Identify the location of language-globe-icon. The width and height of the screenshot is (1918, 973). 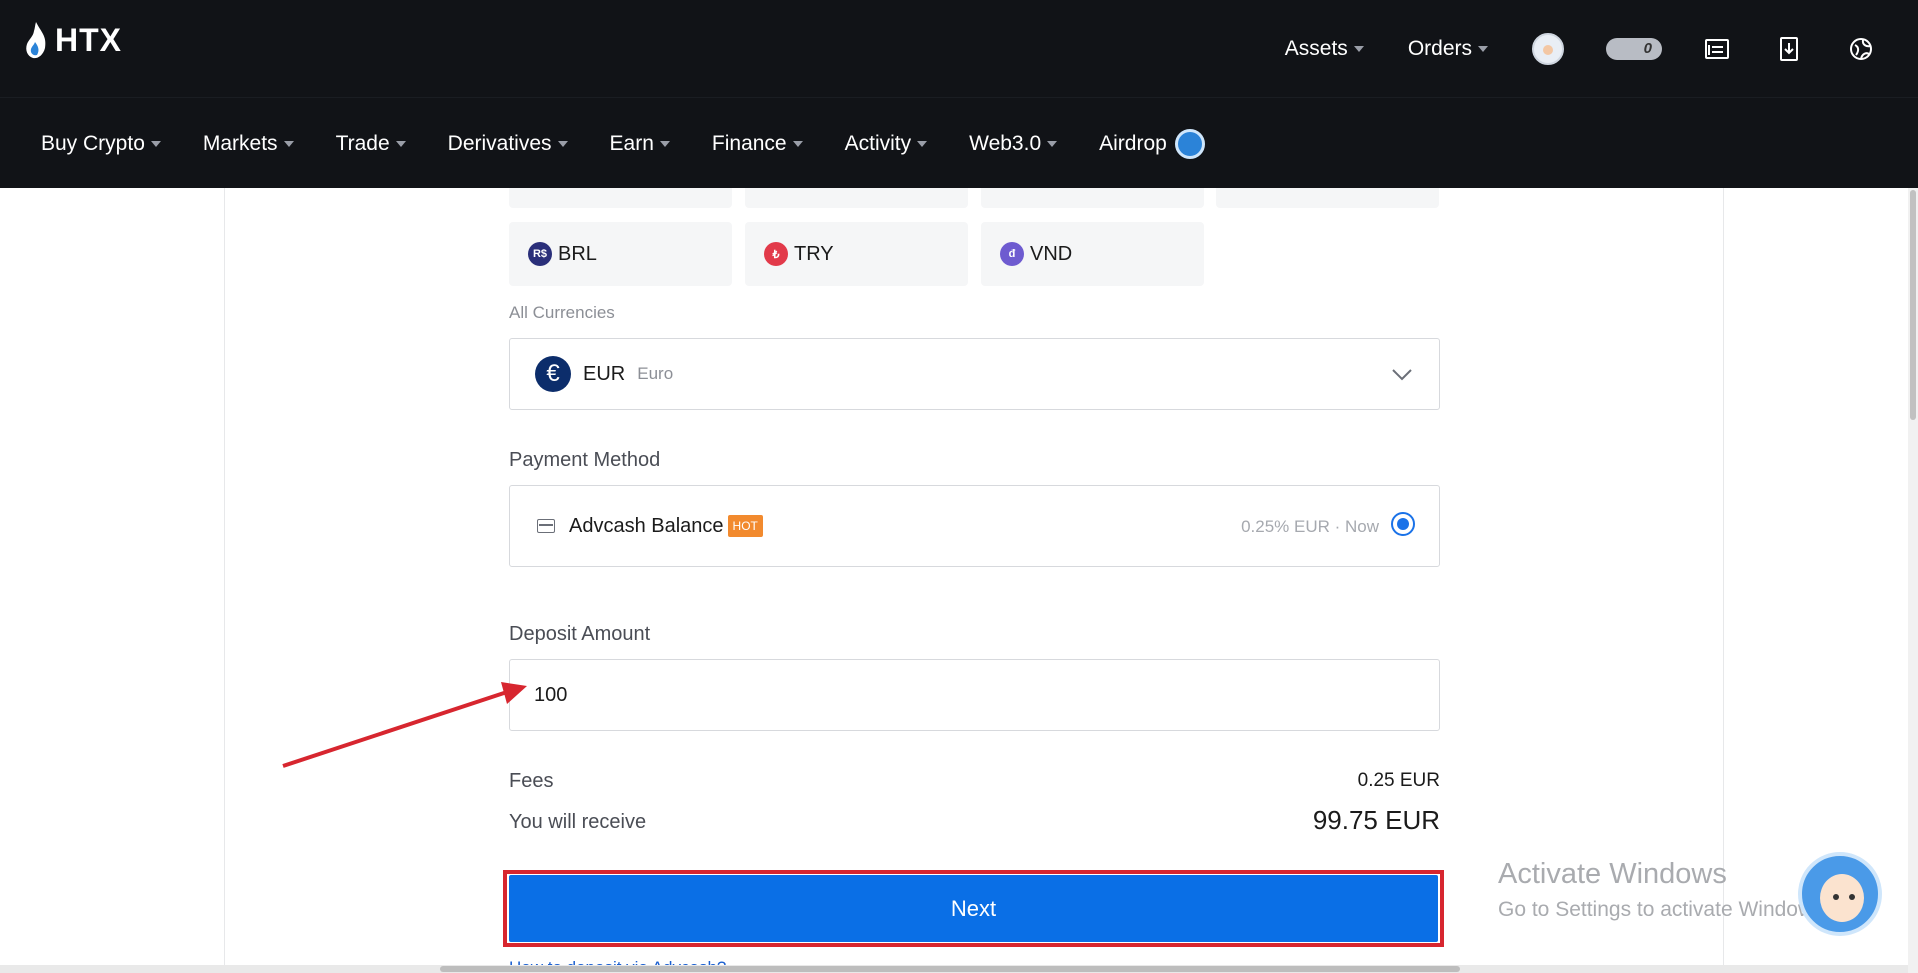
(1861, 49).